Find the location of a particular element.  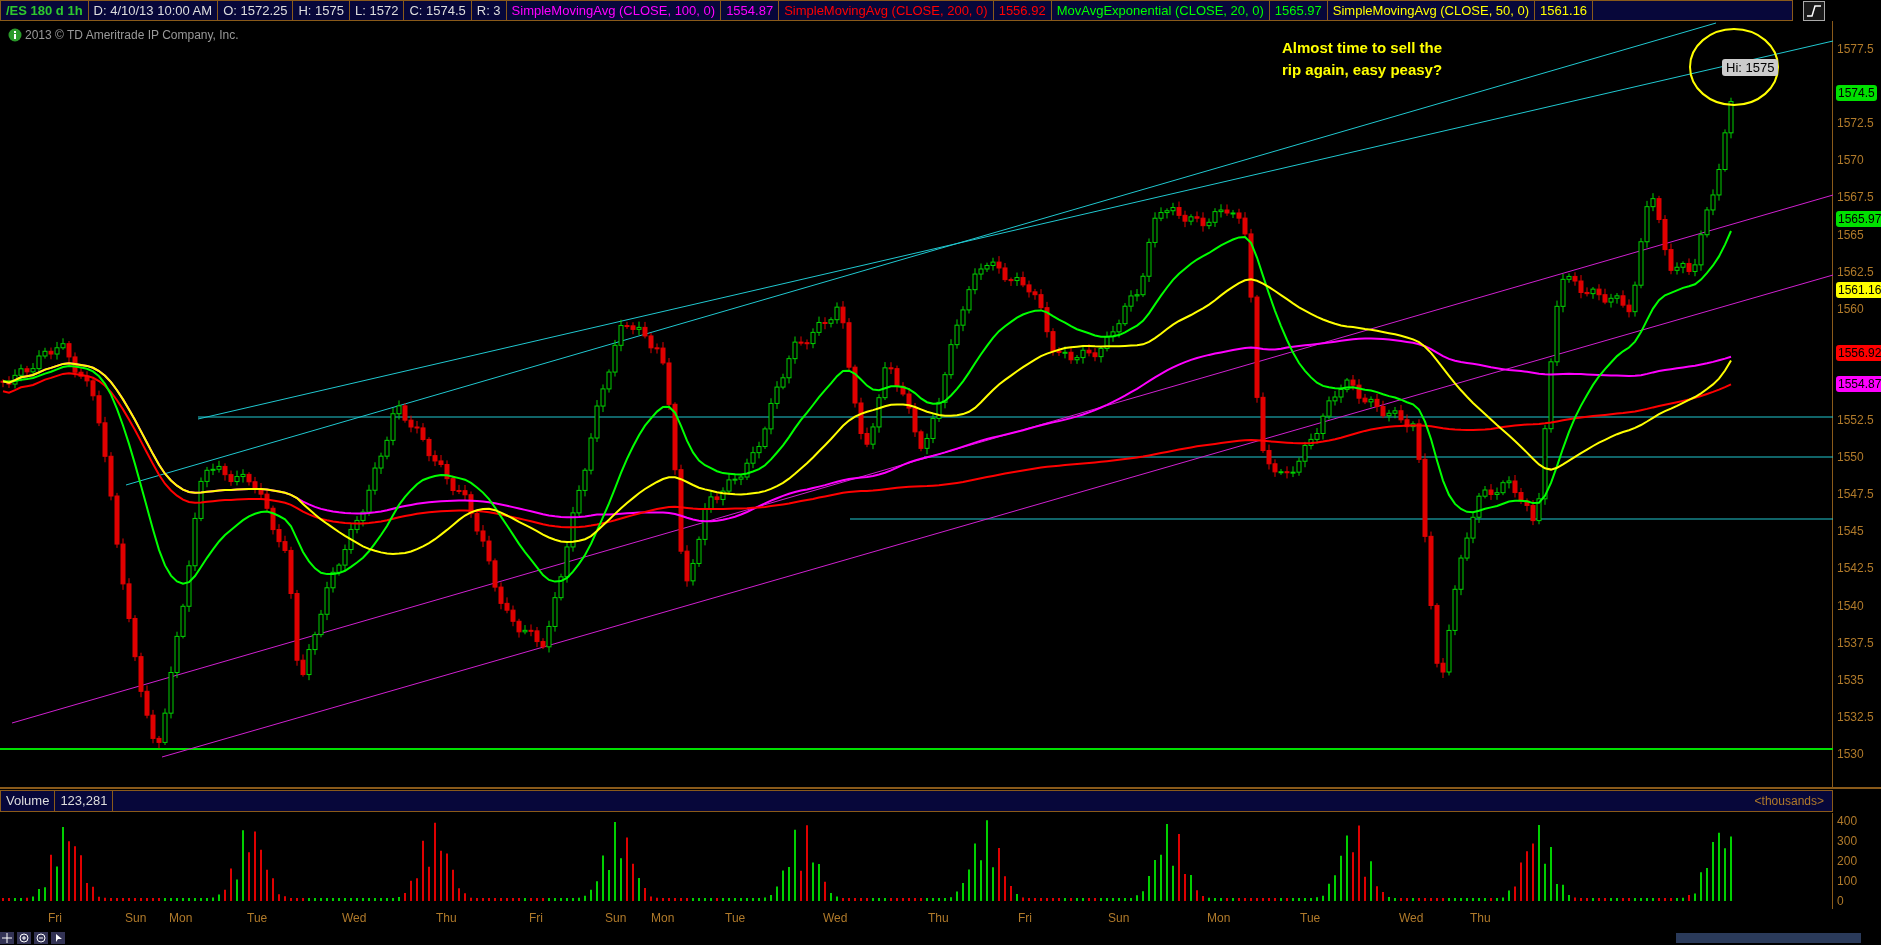

price-tick-label: 1550 is located at coordinates (1850, 457).